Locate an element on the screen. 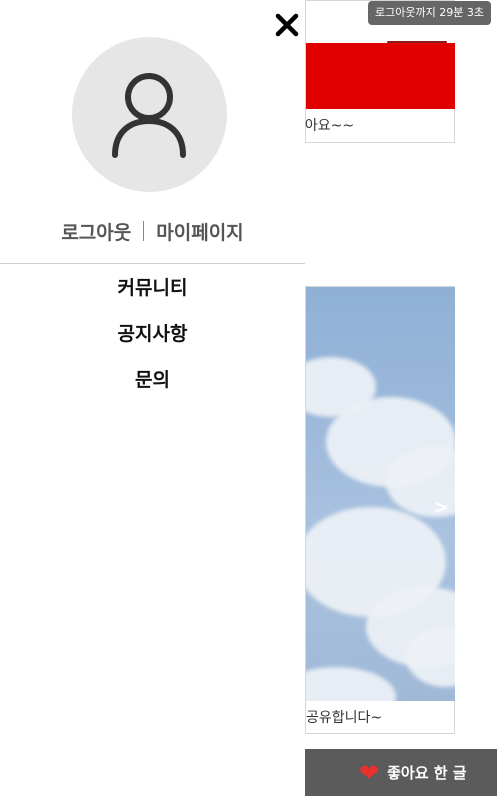 The image size is (497, 796). section-divider is located at coordinates (152, 263).